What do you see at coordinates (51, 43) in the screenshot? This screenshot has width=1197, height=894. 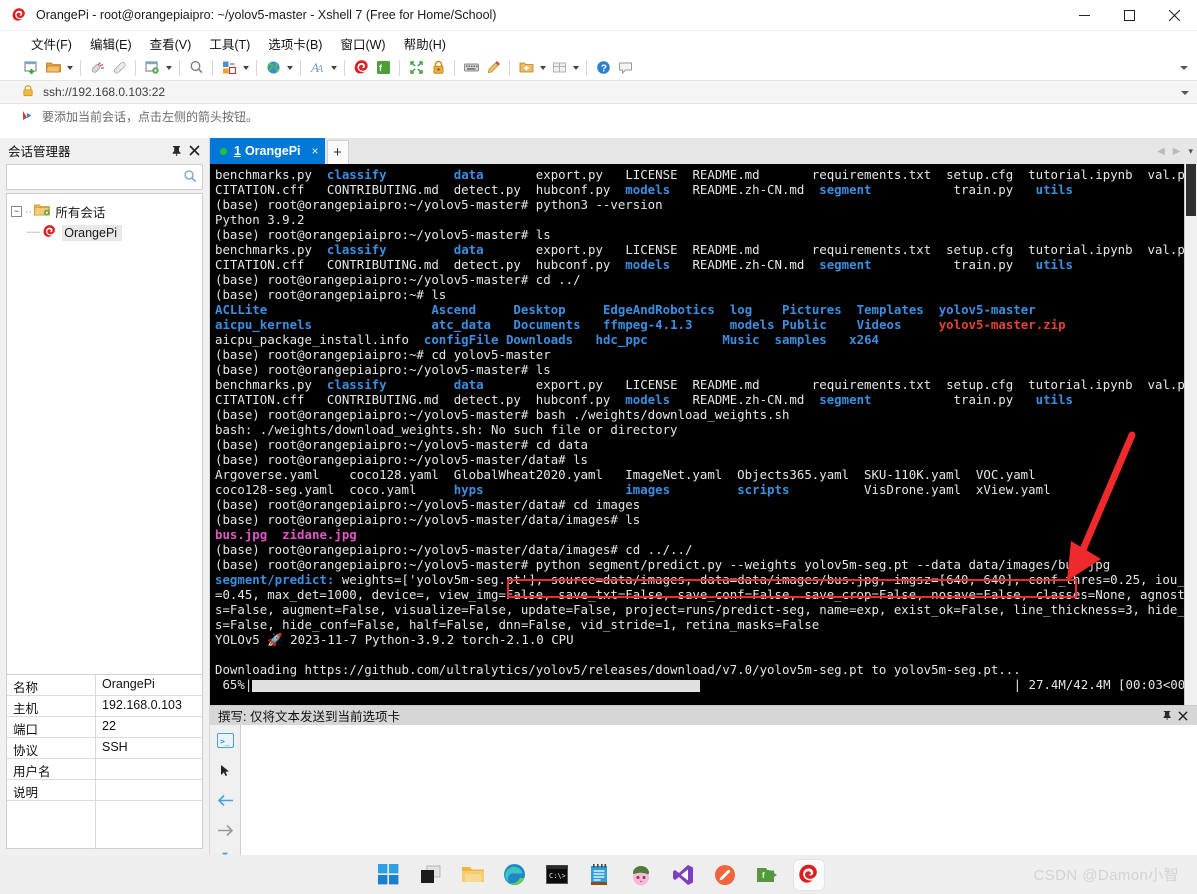 I see `menu-file: 文件(F)` at bounding box center [51, 43].